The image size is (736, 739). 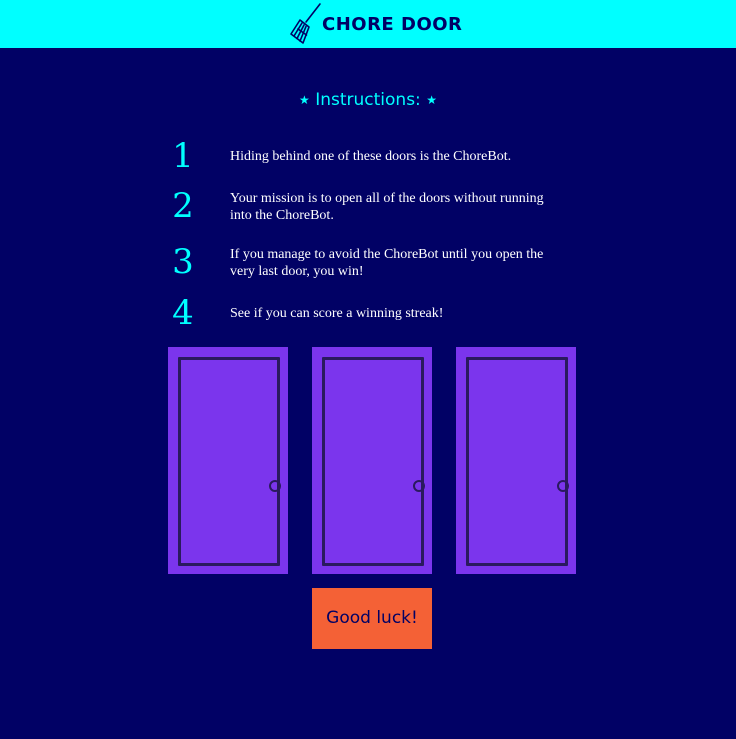 I want to click on logo: CHORE DOOR, so click(x=376, y=24).